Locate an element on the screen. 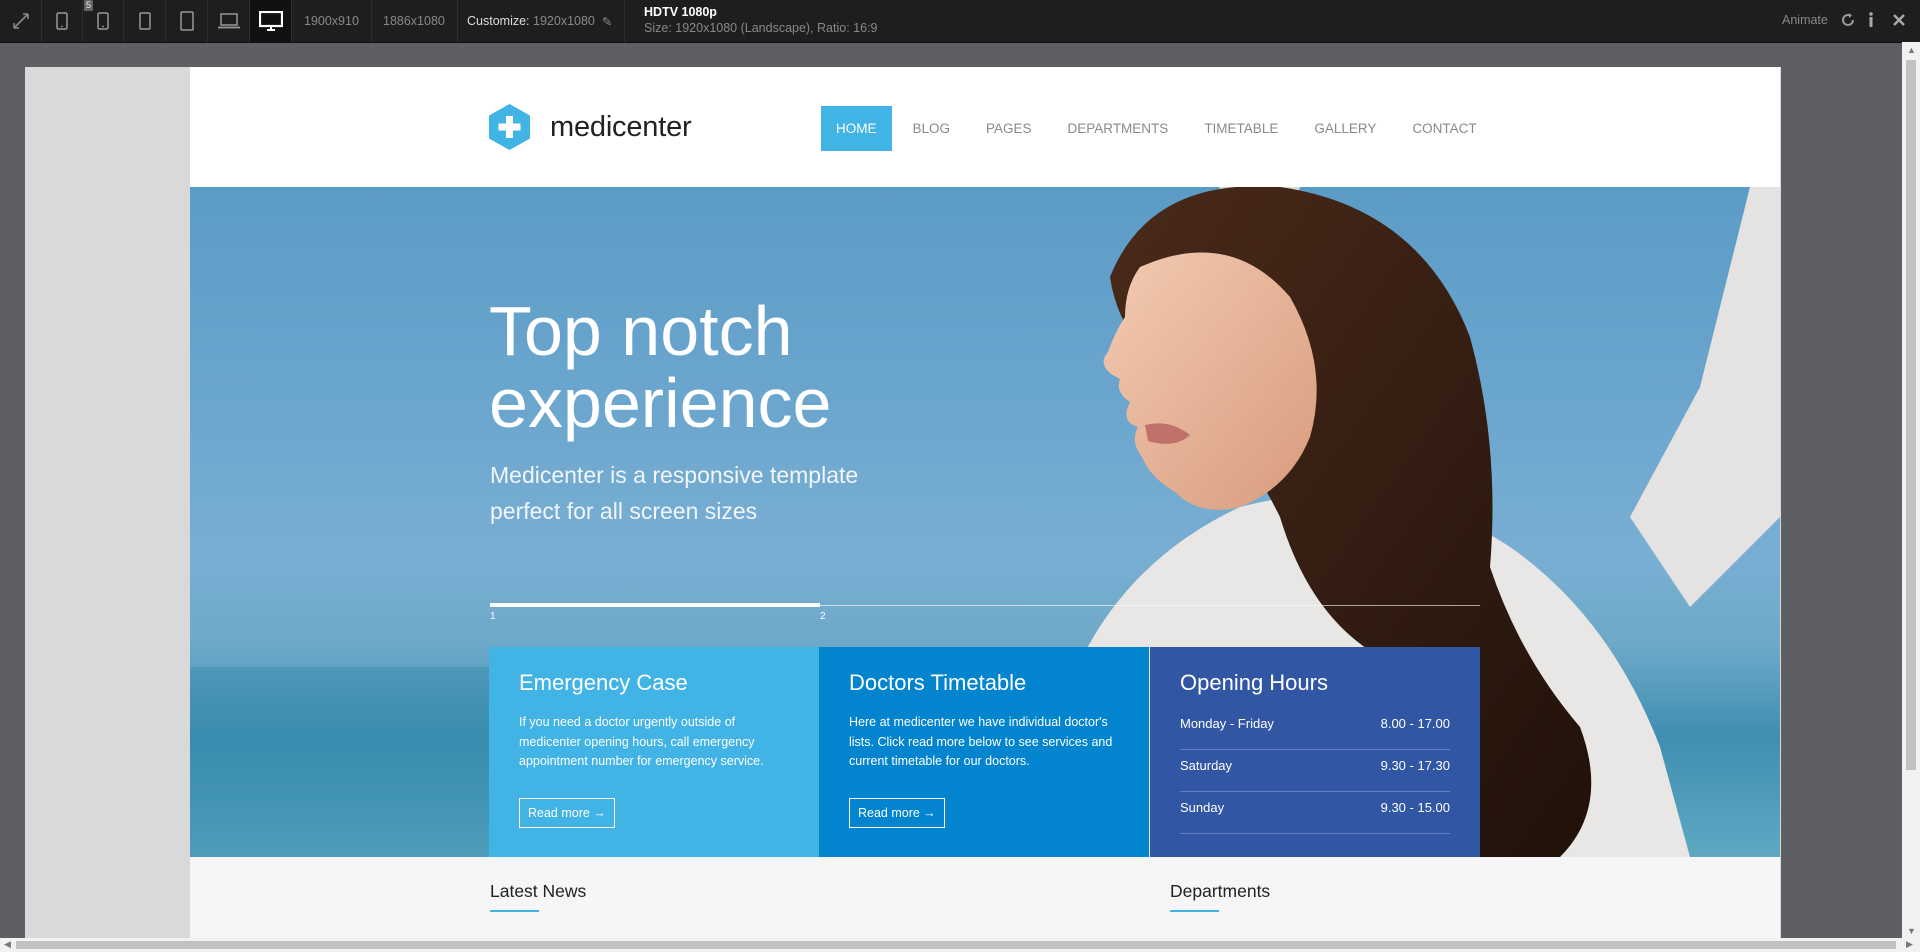 This screenshot has height=952, width=1920. hero-title: Top notch experience is located at coordinates (660, 367).